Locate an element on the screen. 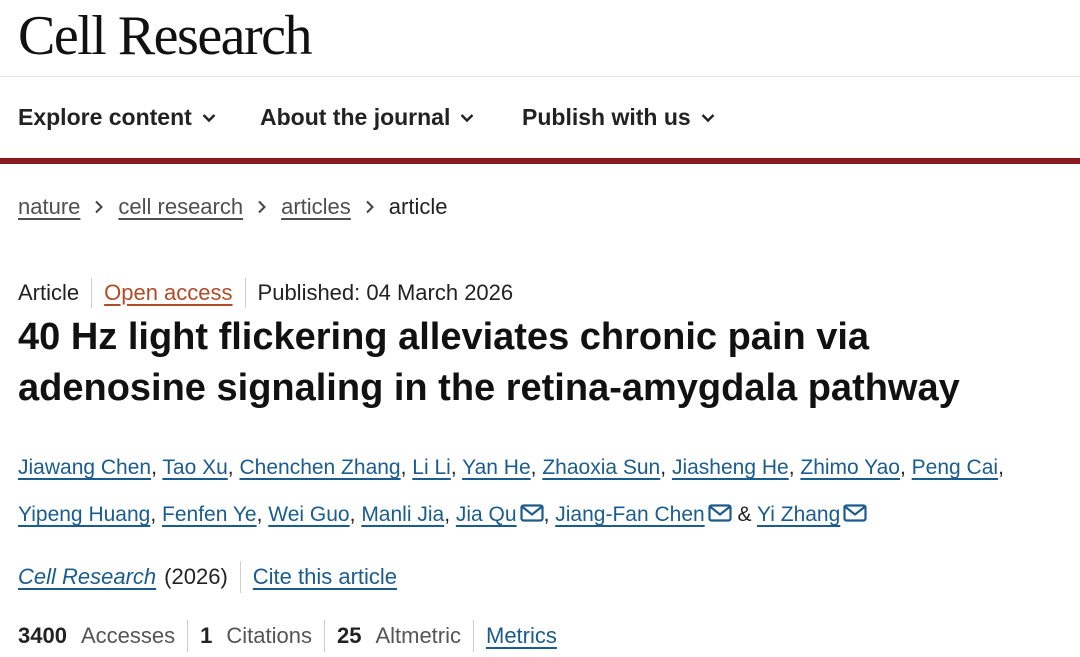 Image resolution: width=1080 pixels, height=657 pixels. open-access-link: Open access is located at coordinates (168, 293).